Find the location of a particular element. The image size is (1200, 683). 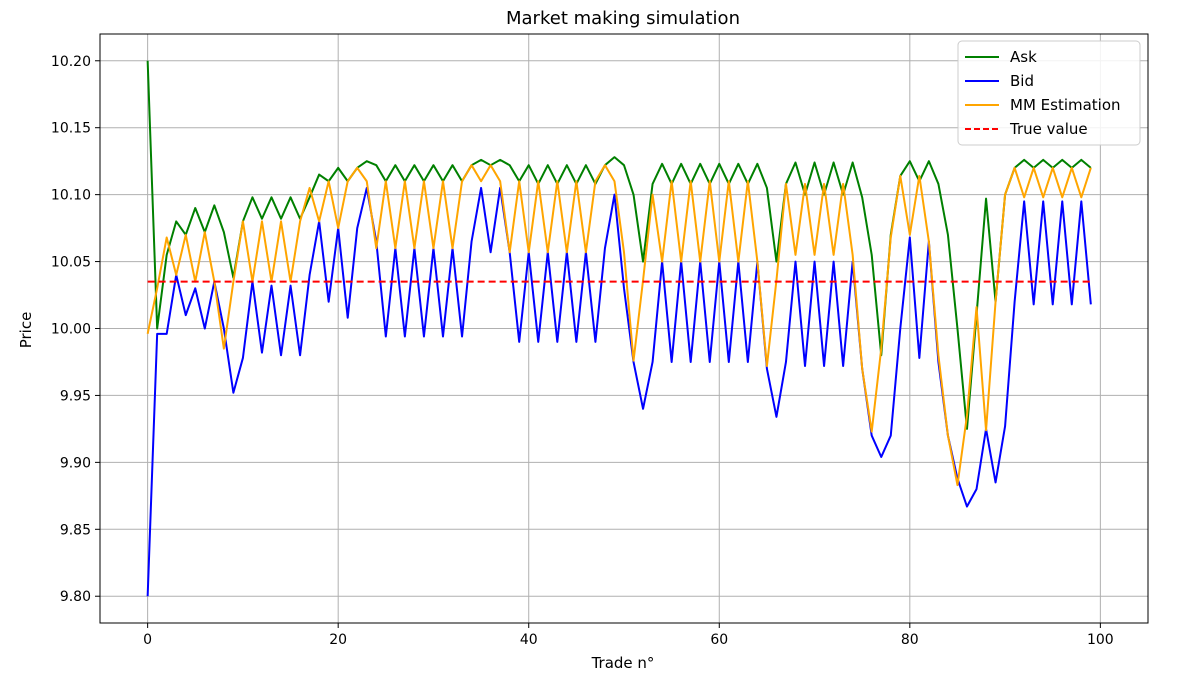

y-tick-label: 10.05 is located at coordinates (71, 263).